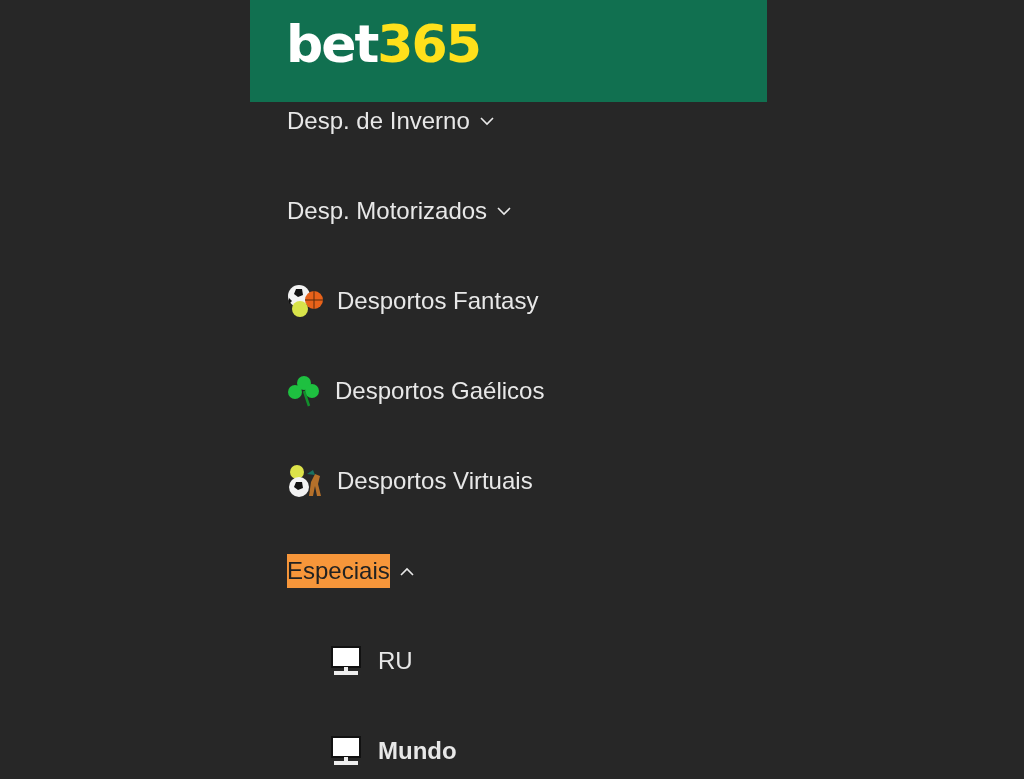  Describe the element at coordinates (410, 481) in the screenshot. I see `menu-item: Desportos Virtuais` at that location.